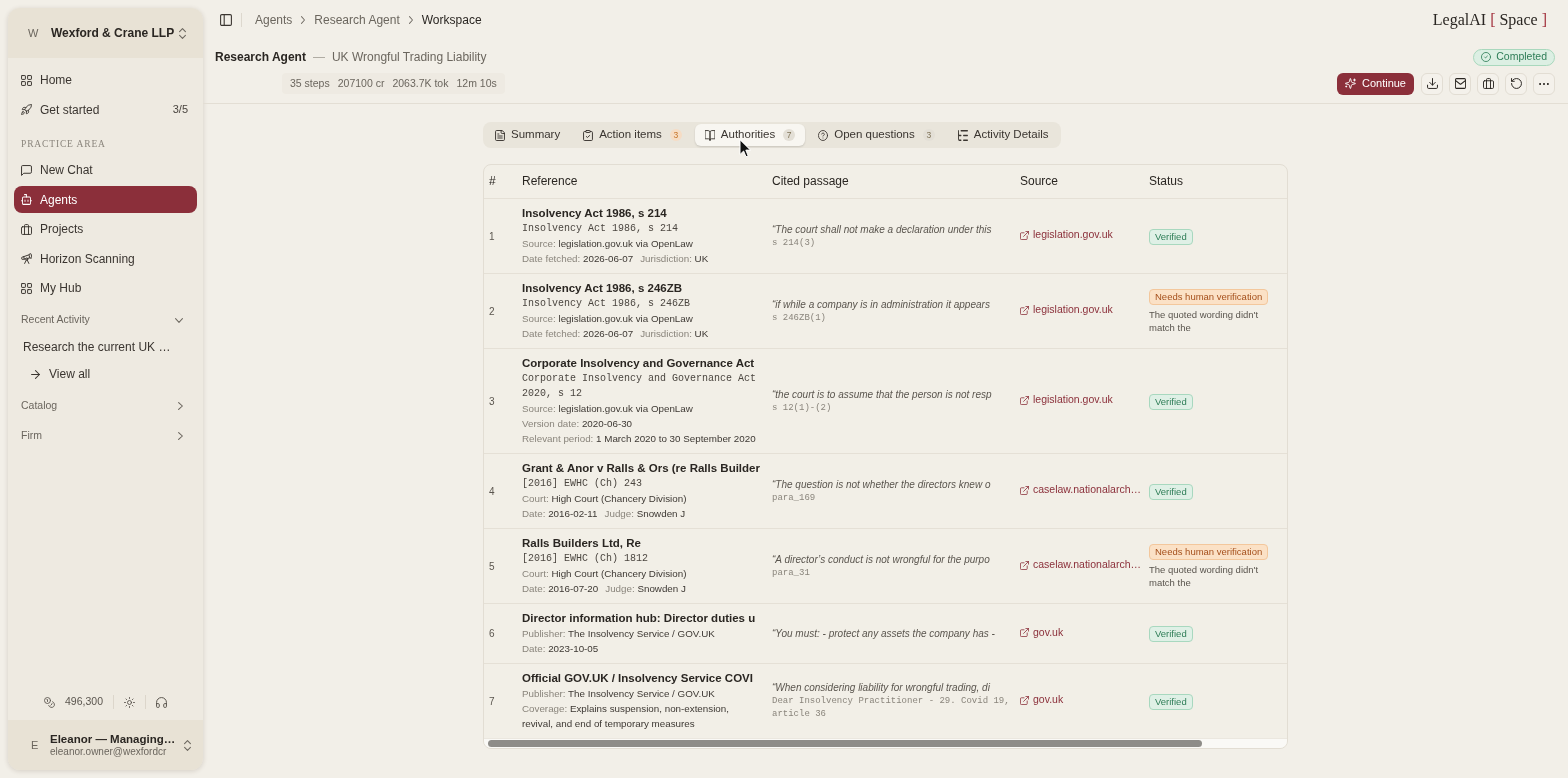 This screenshot has height=778, width=1568. What do you see at coordinates (84, 702) in the screenshot?
I see `credits-balance: 496,300` at bounding box center [84, 702].